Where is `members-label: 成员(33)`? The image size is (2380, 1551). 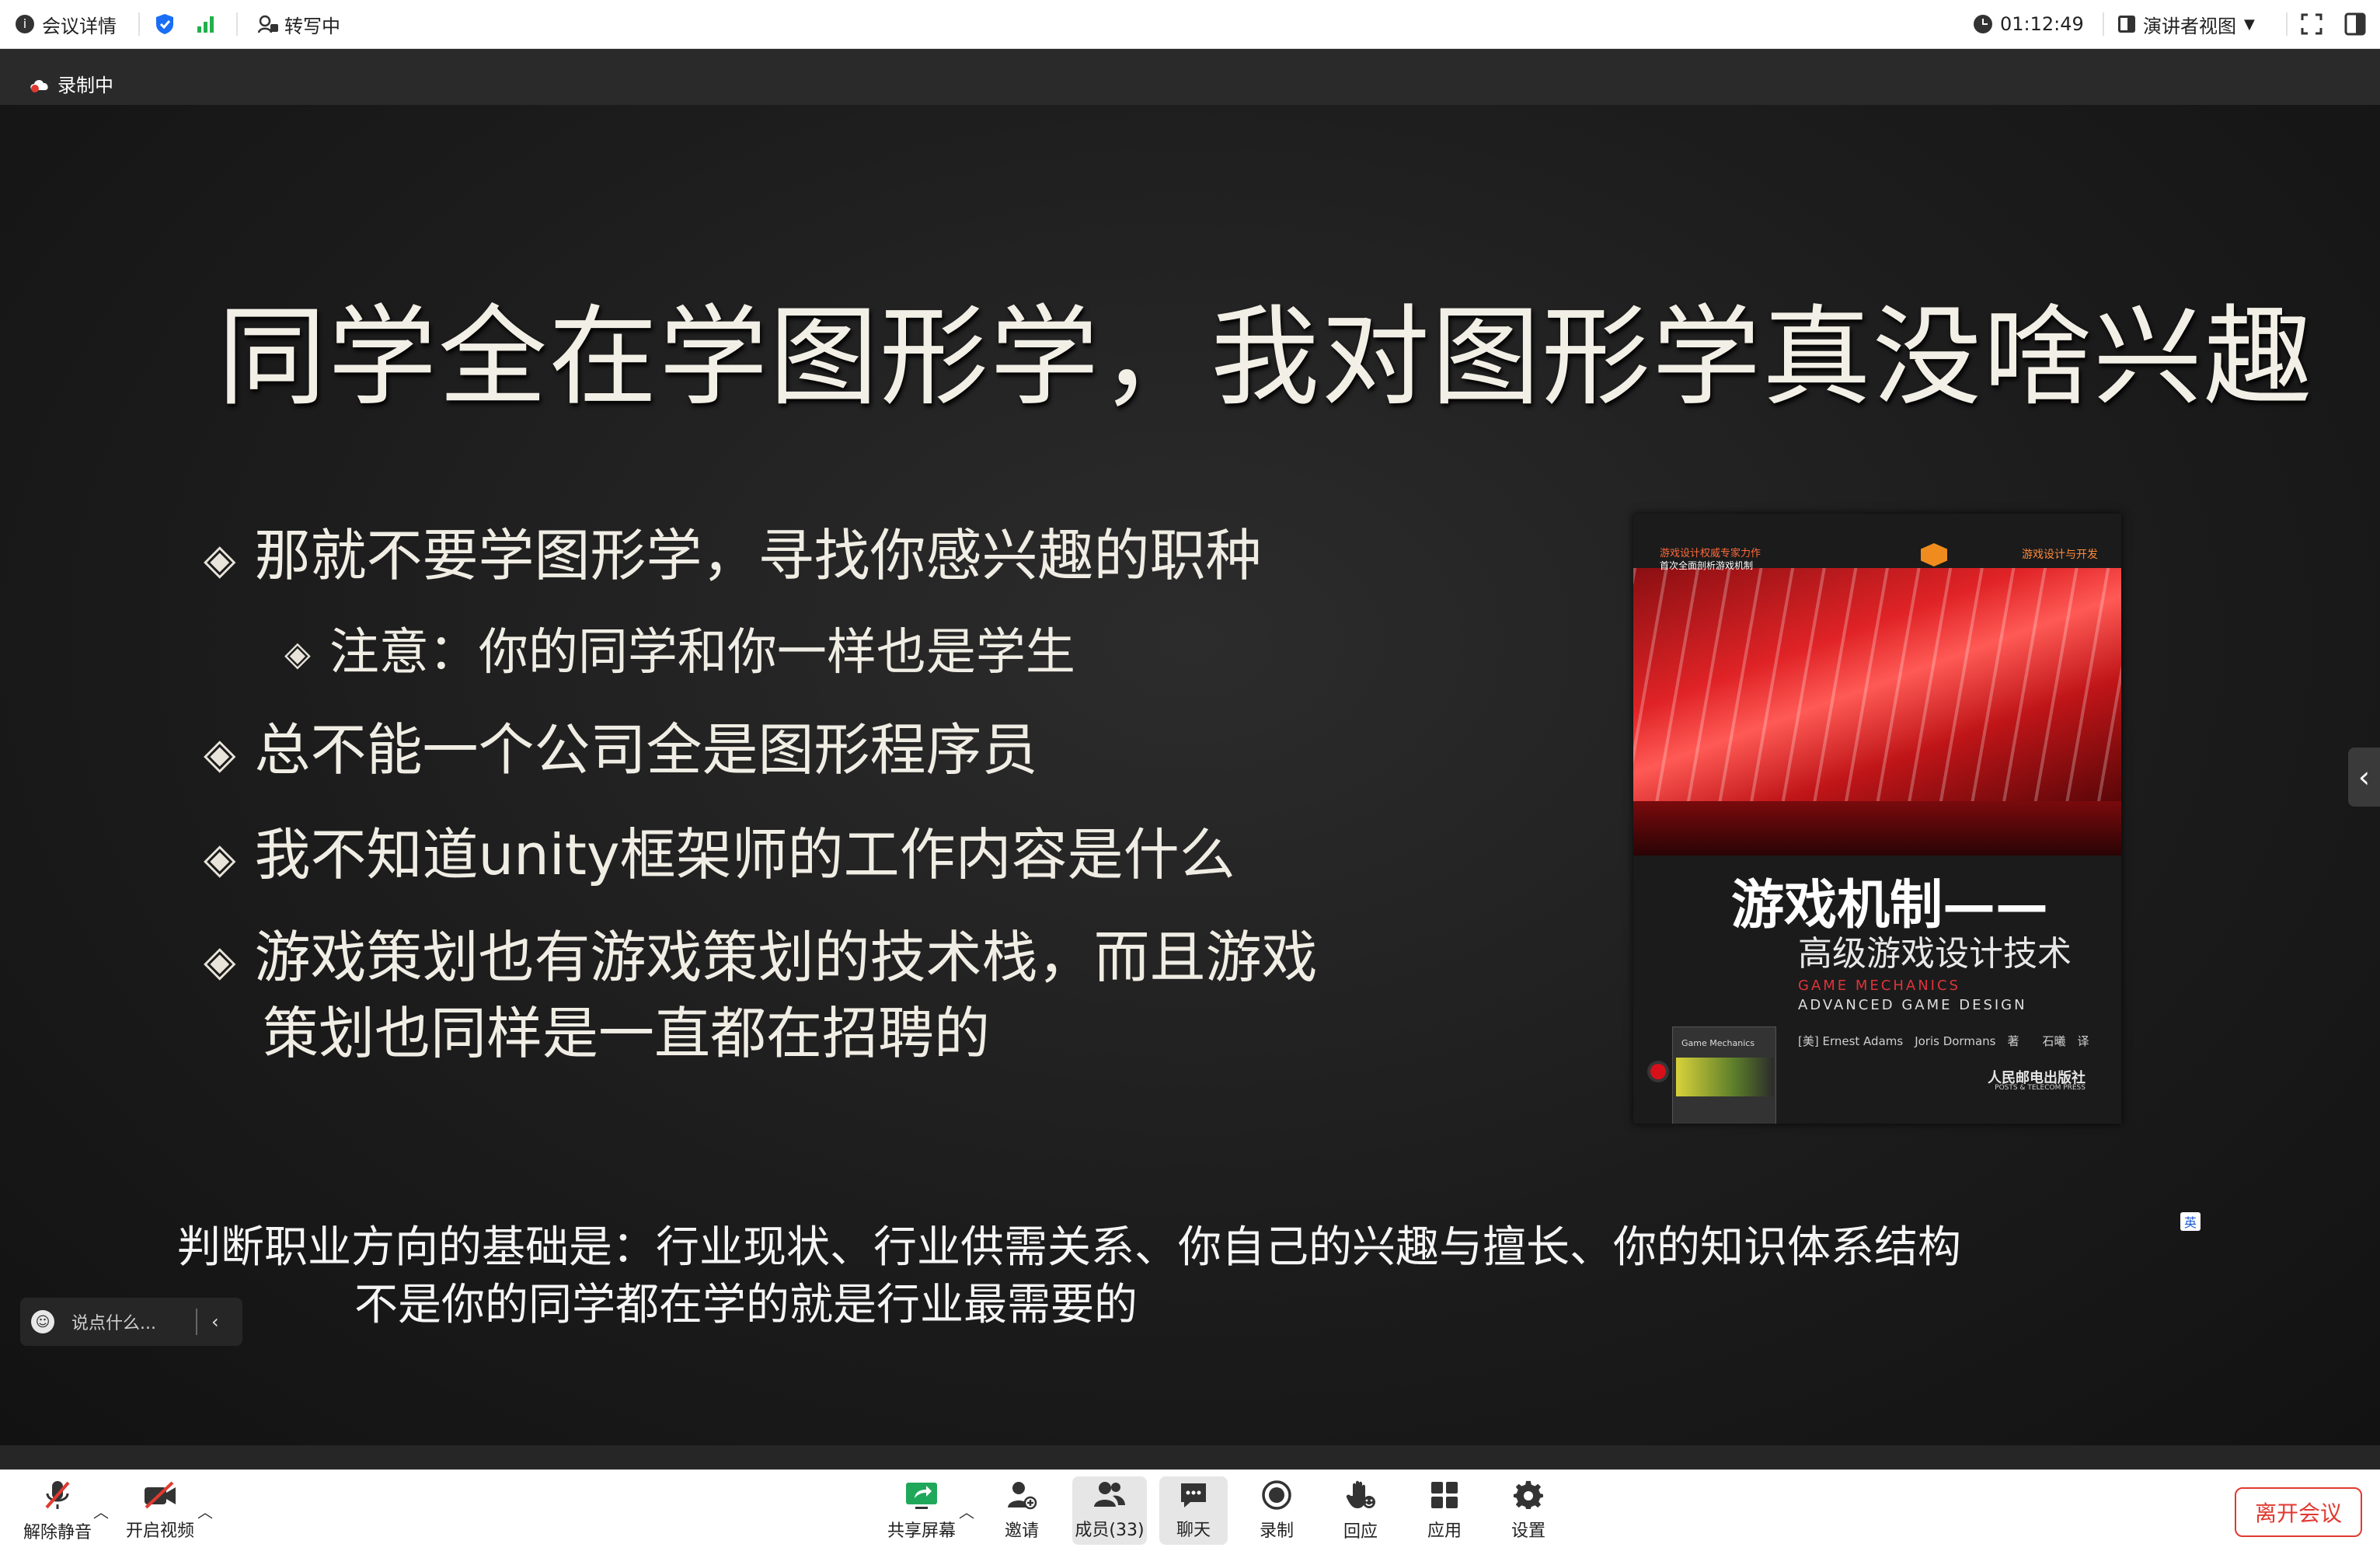
members-label: 成员(33) is located at coordinates (1110, 1530).